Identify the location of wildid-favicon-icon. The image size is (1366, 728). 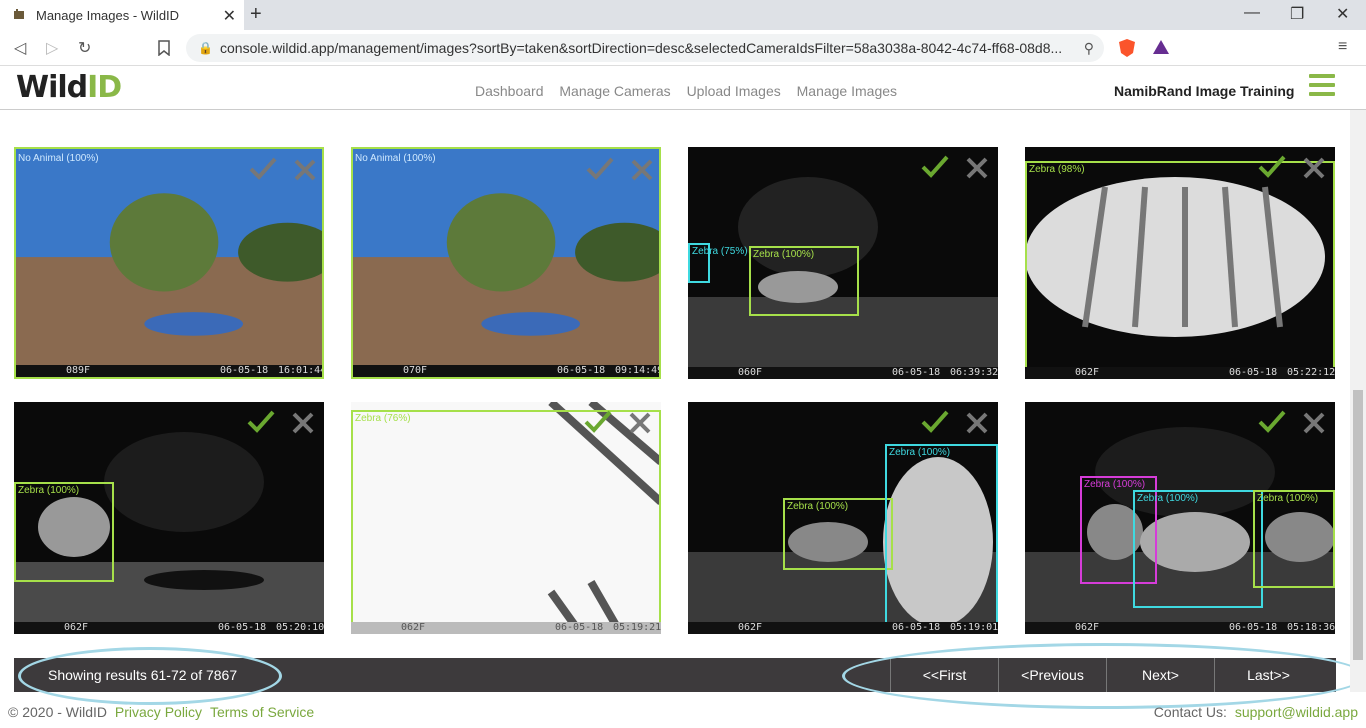
(19, 14).